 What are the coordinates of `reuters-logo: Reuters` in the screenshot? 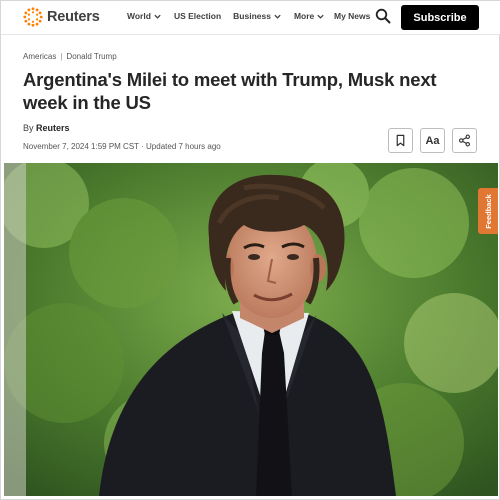 It's located at (61, 17).